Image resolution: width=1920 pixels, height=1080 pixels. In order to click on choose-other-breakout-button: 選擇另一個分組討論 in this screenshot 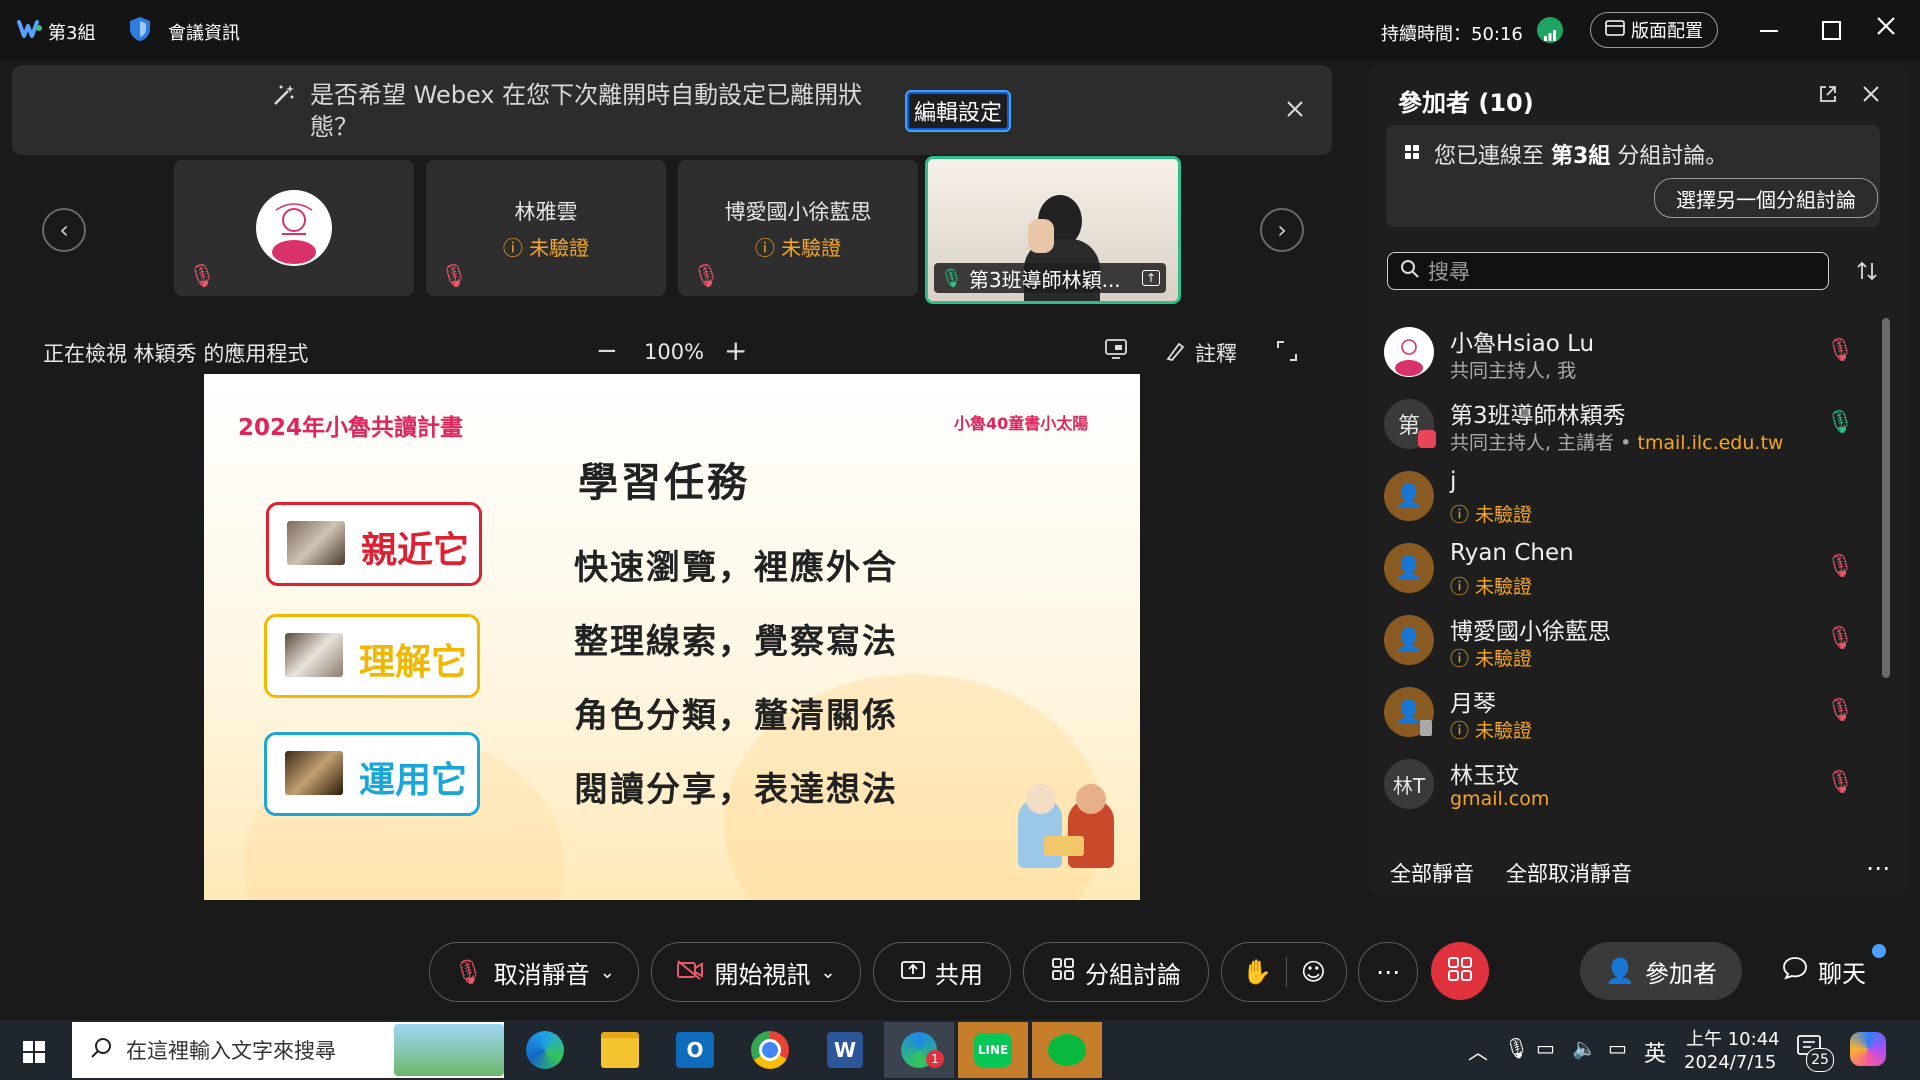, I will do `click(1766, 198)`.